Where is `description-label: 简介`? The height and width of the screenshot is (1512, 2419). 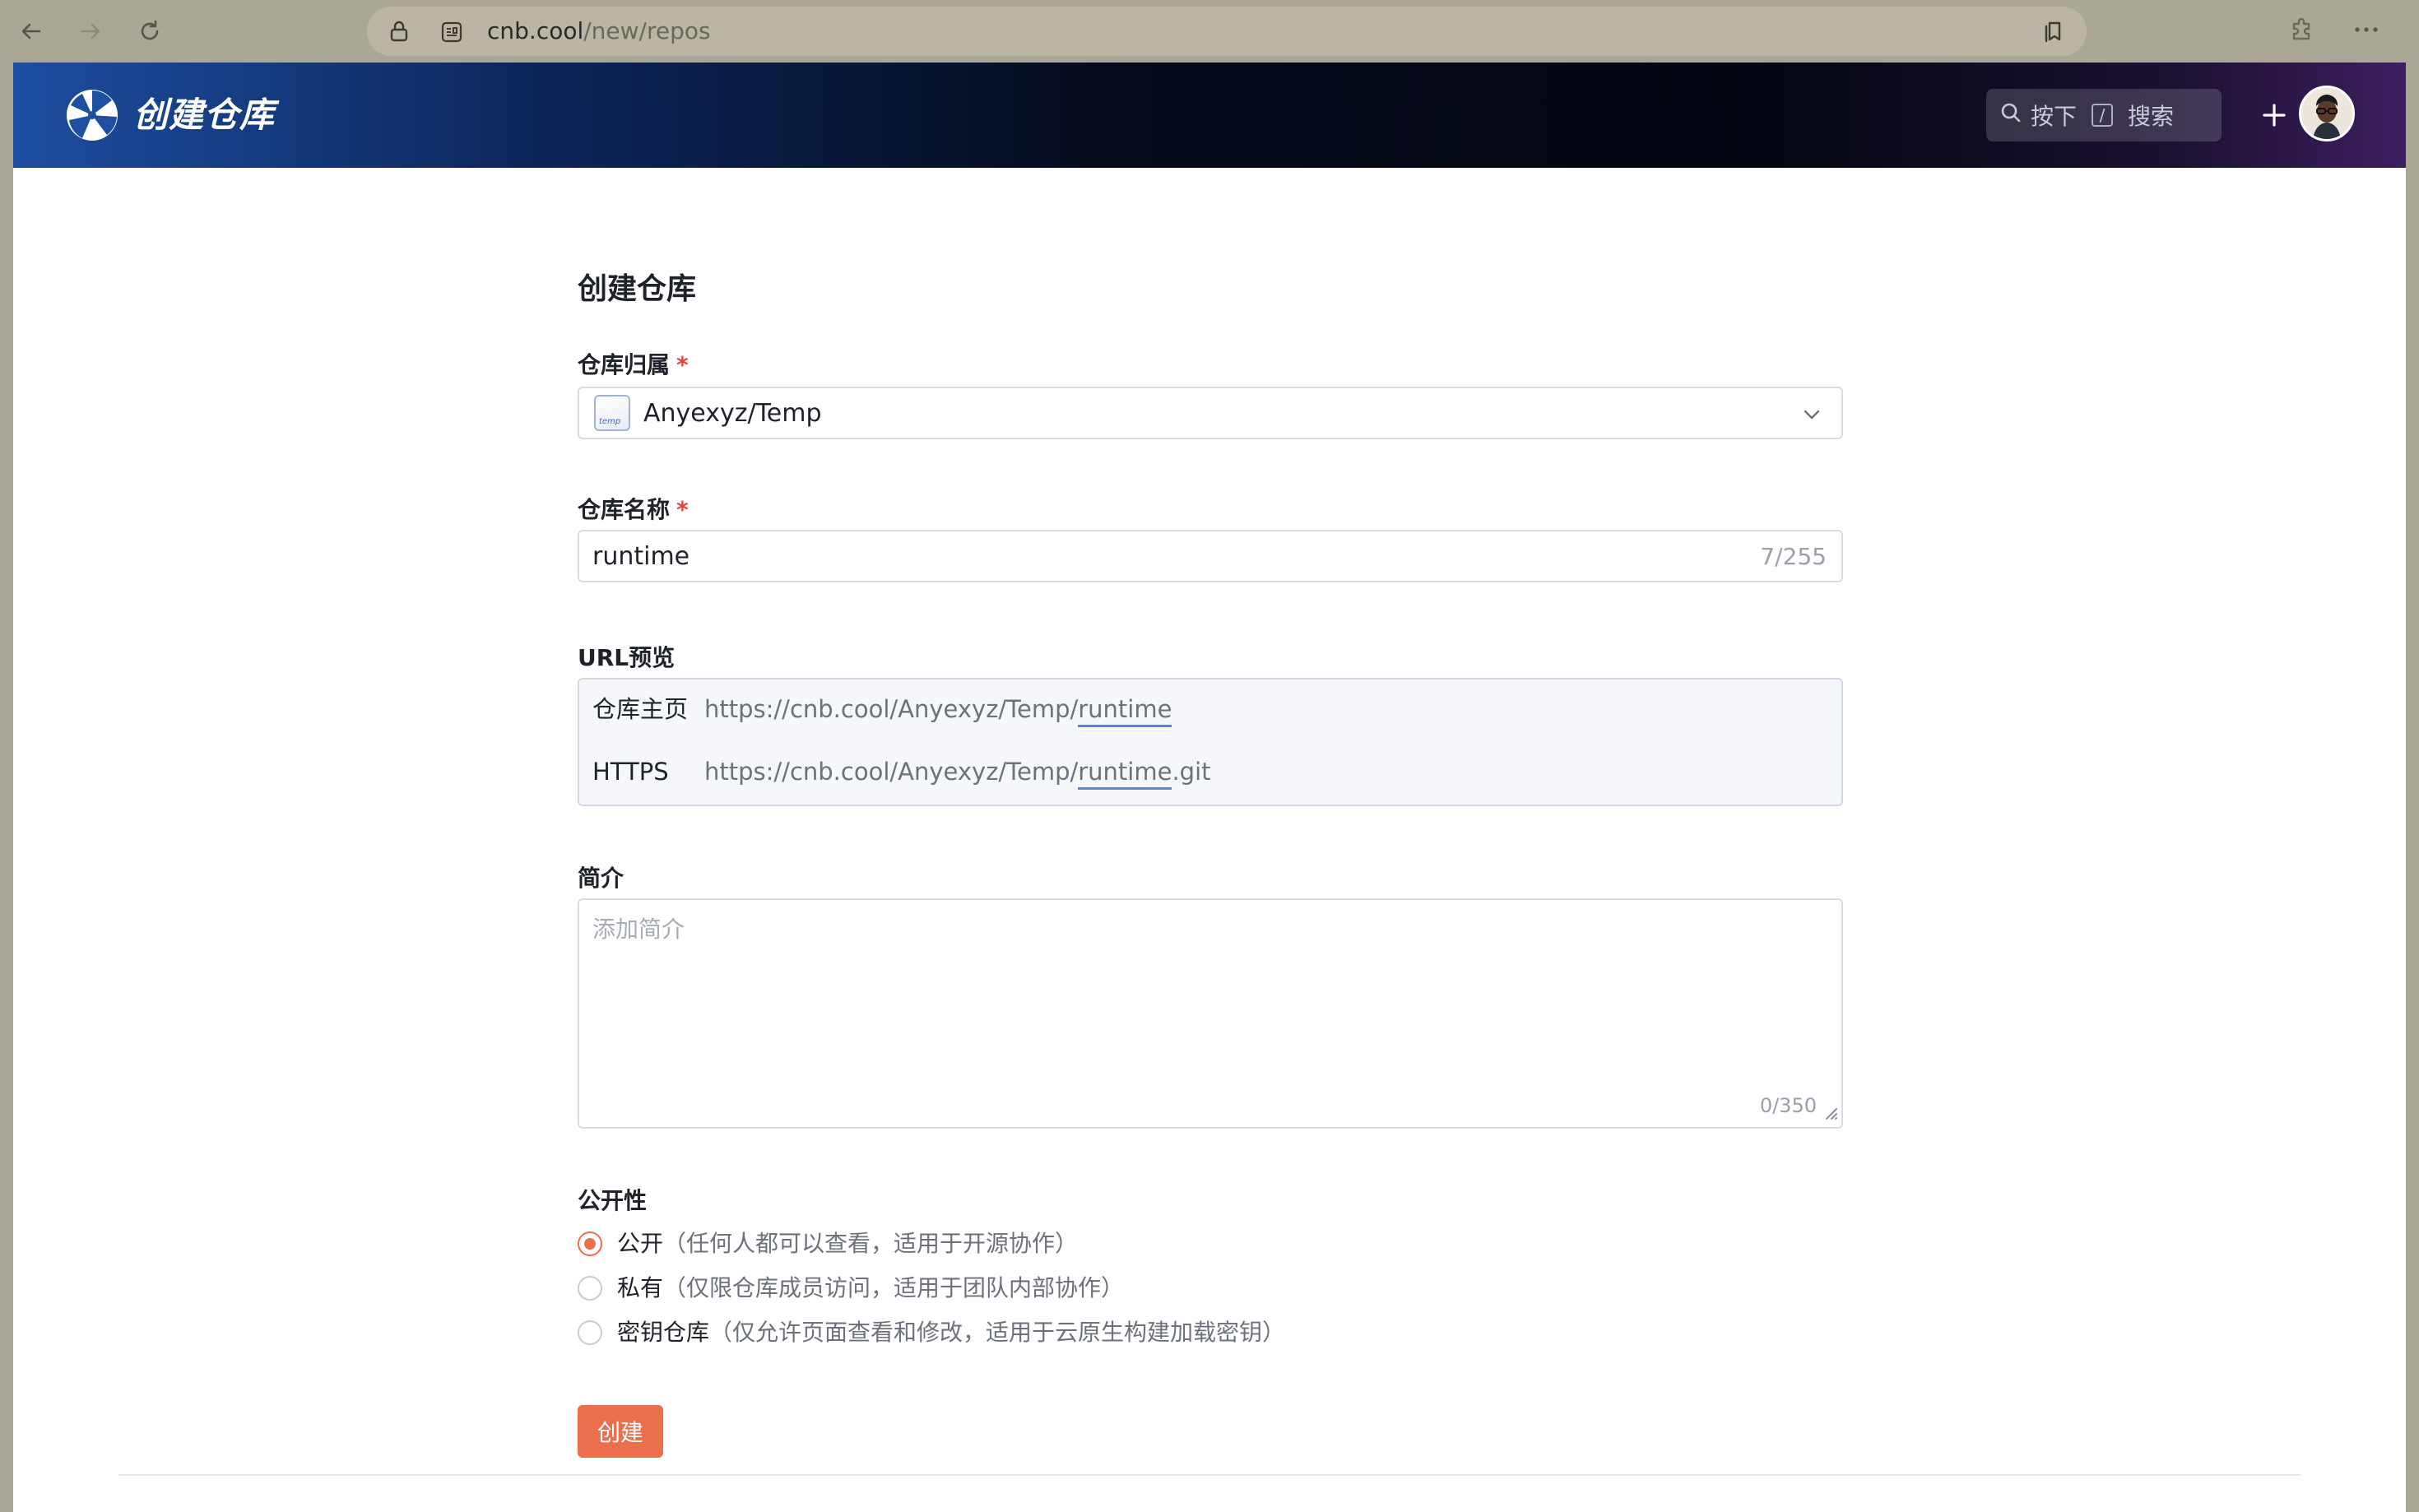 description-label: 简介 is located at coordinates (601, 878).